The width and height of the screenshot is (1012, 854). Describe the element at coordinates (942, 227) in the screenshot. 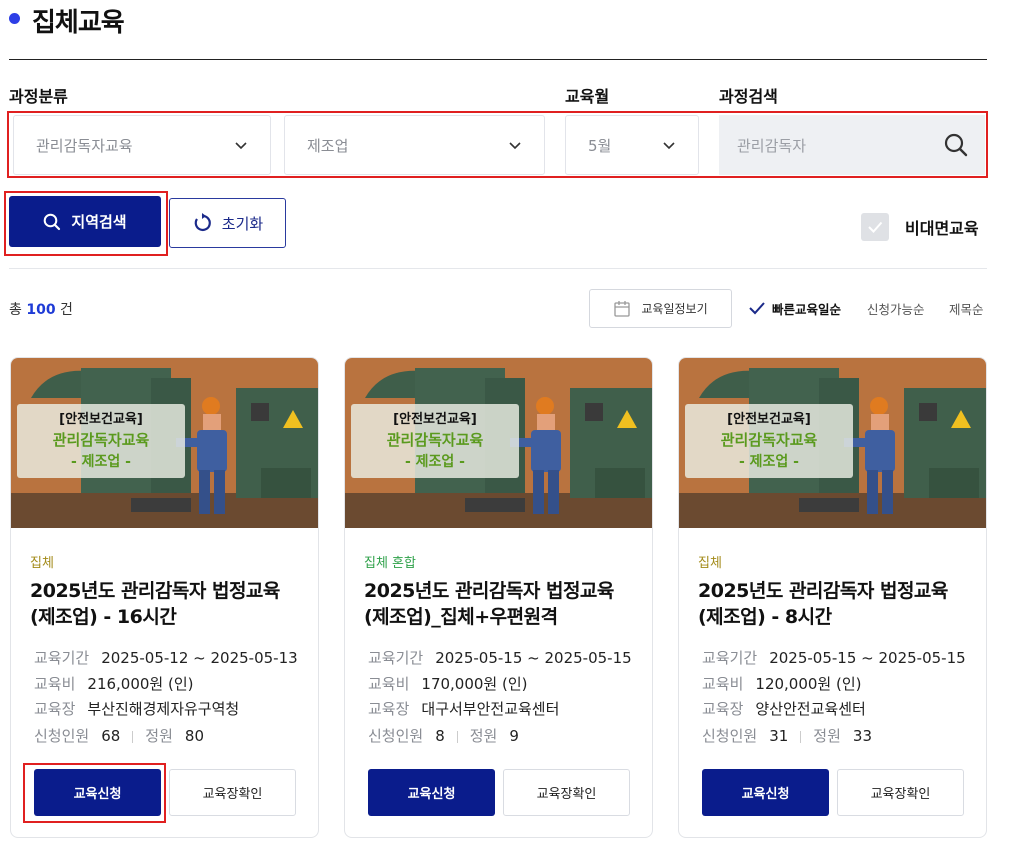

I see `offline-checkbox-label: 비대면교육` at that location.